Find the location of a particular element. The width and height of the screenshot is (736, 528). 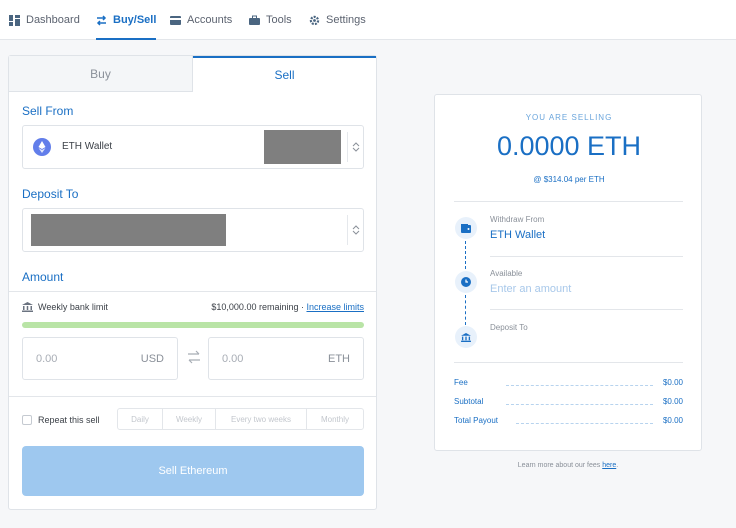

withdraw-from-label: Withdraw From is located at coordinates (517, 219).